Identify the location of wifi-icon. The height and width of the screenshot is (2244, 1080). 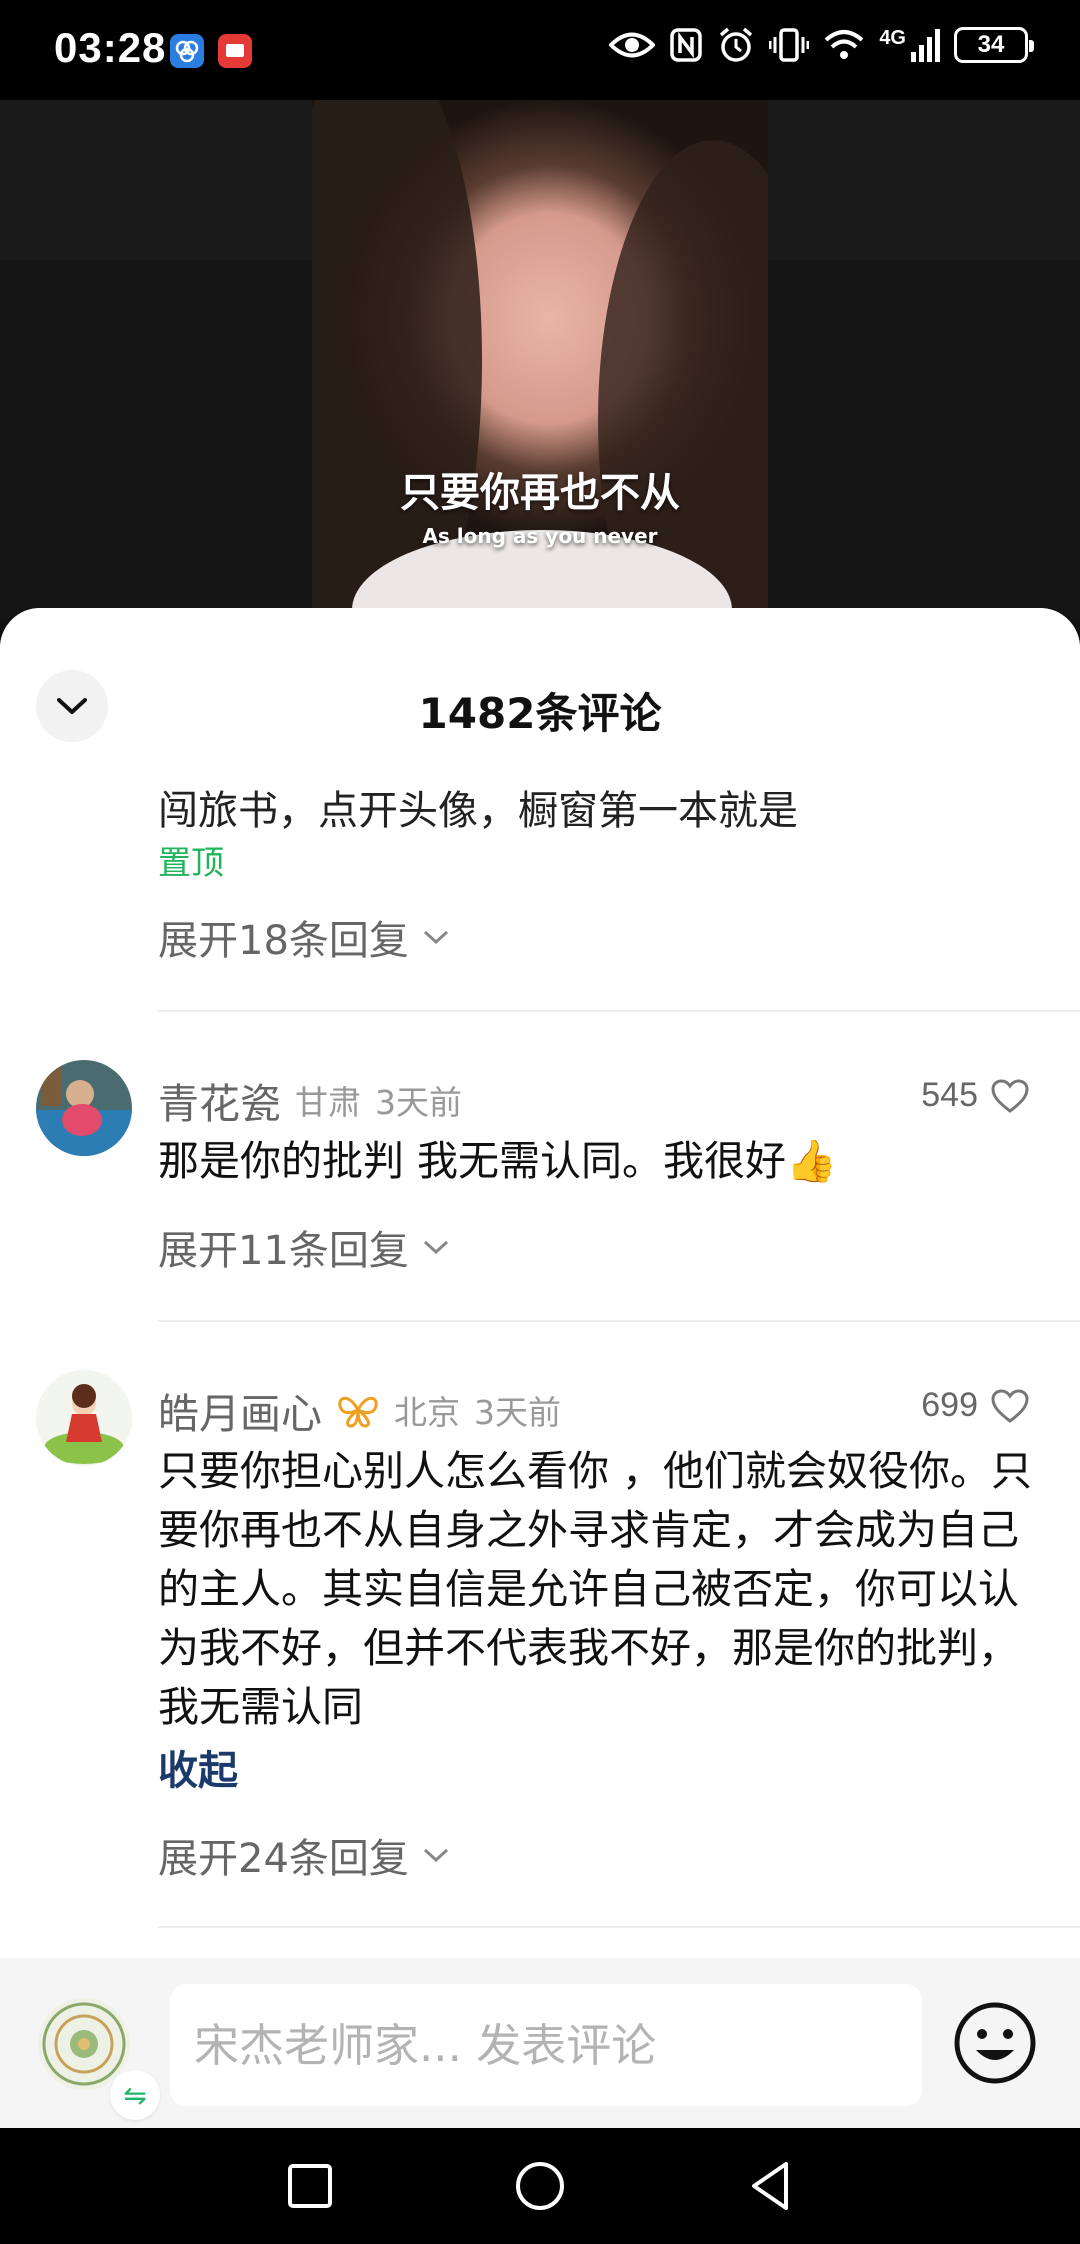
(844, 44).